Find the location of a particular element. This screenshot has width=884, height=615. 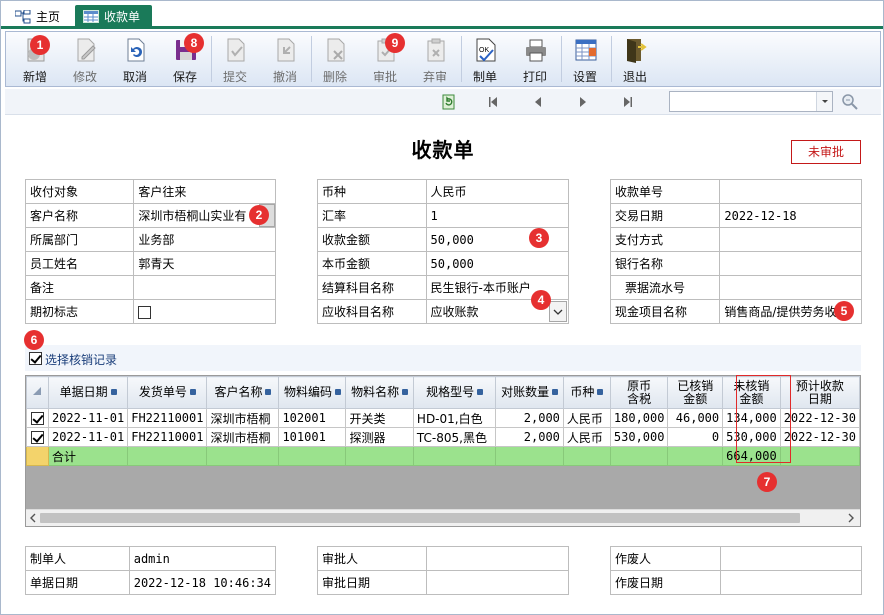

table-cell: 探测器 is located at coordinates (379, 437).